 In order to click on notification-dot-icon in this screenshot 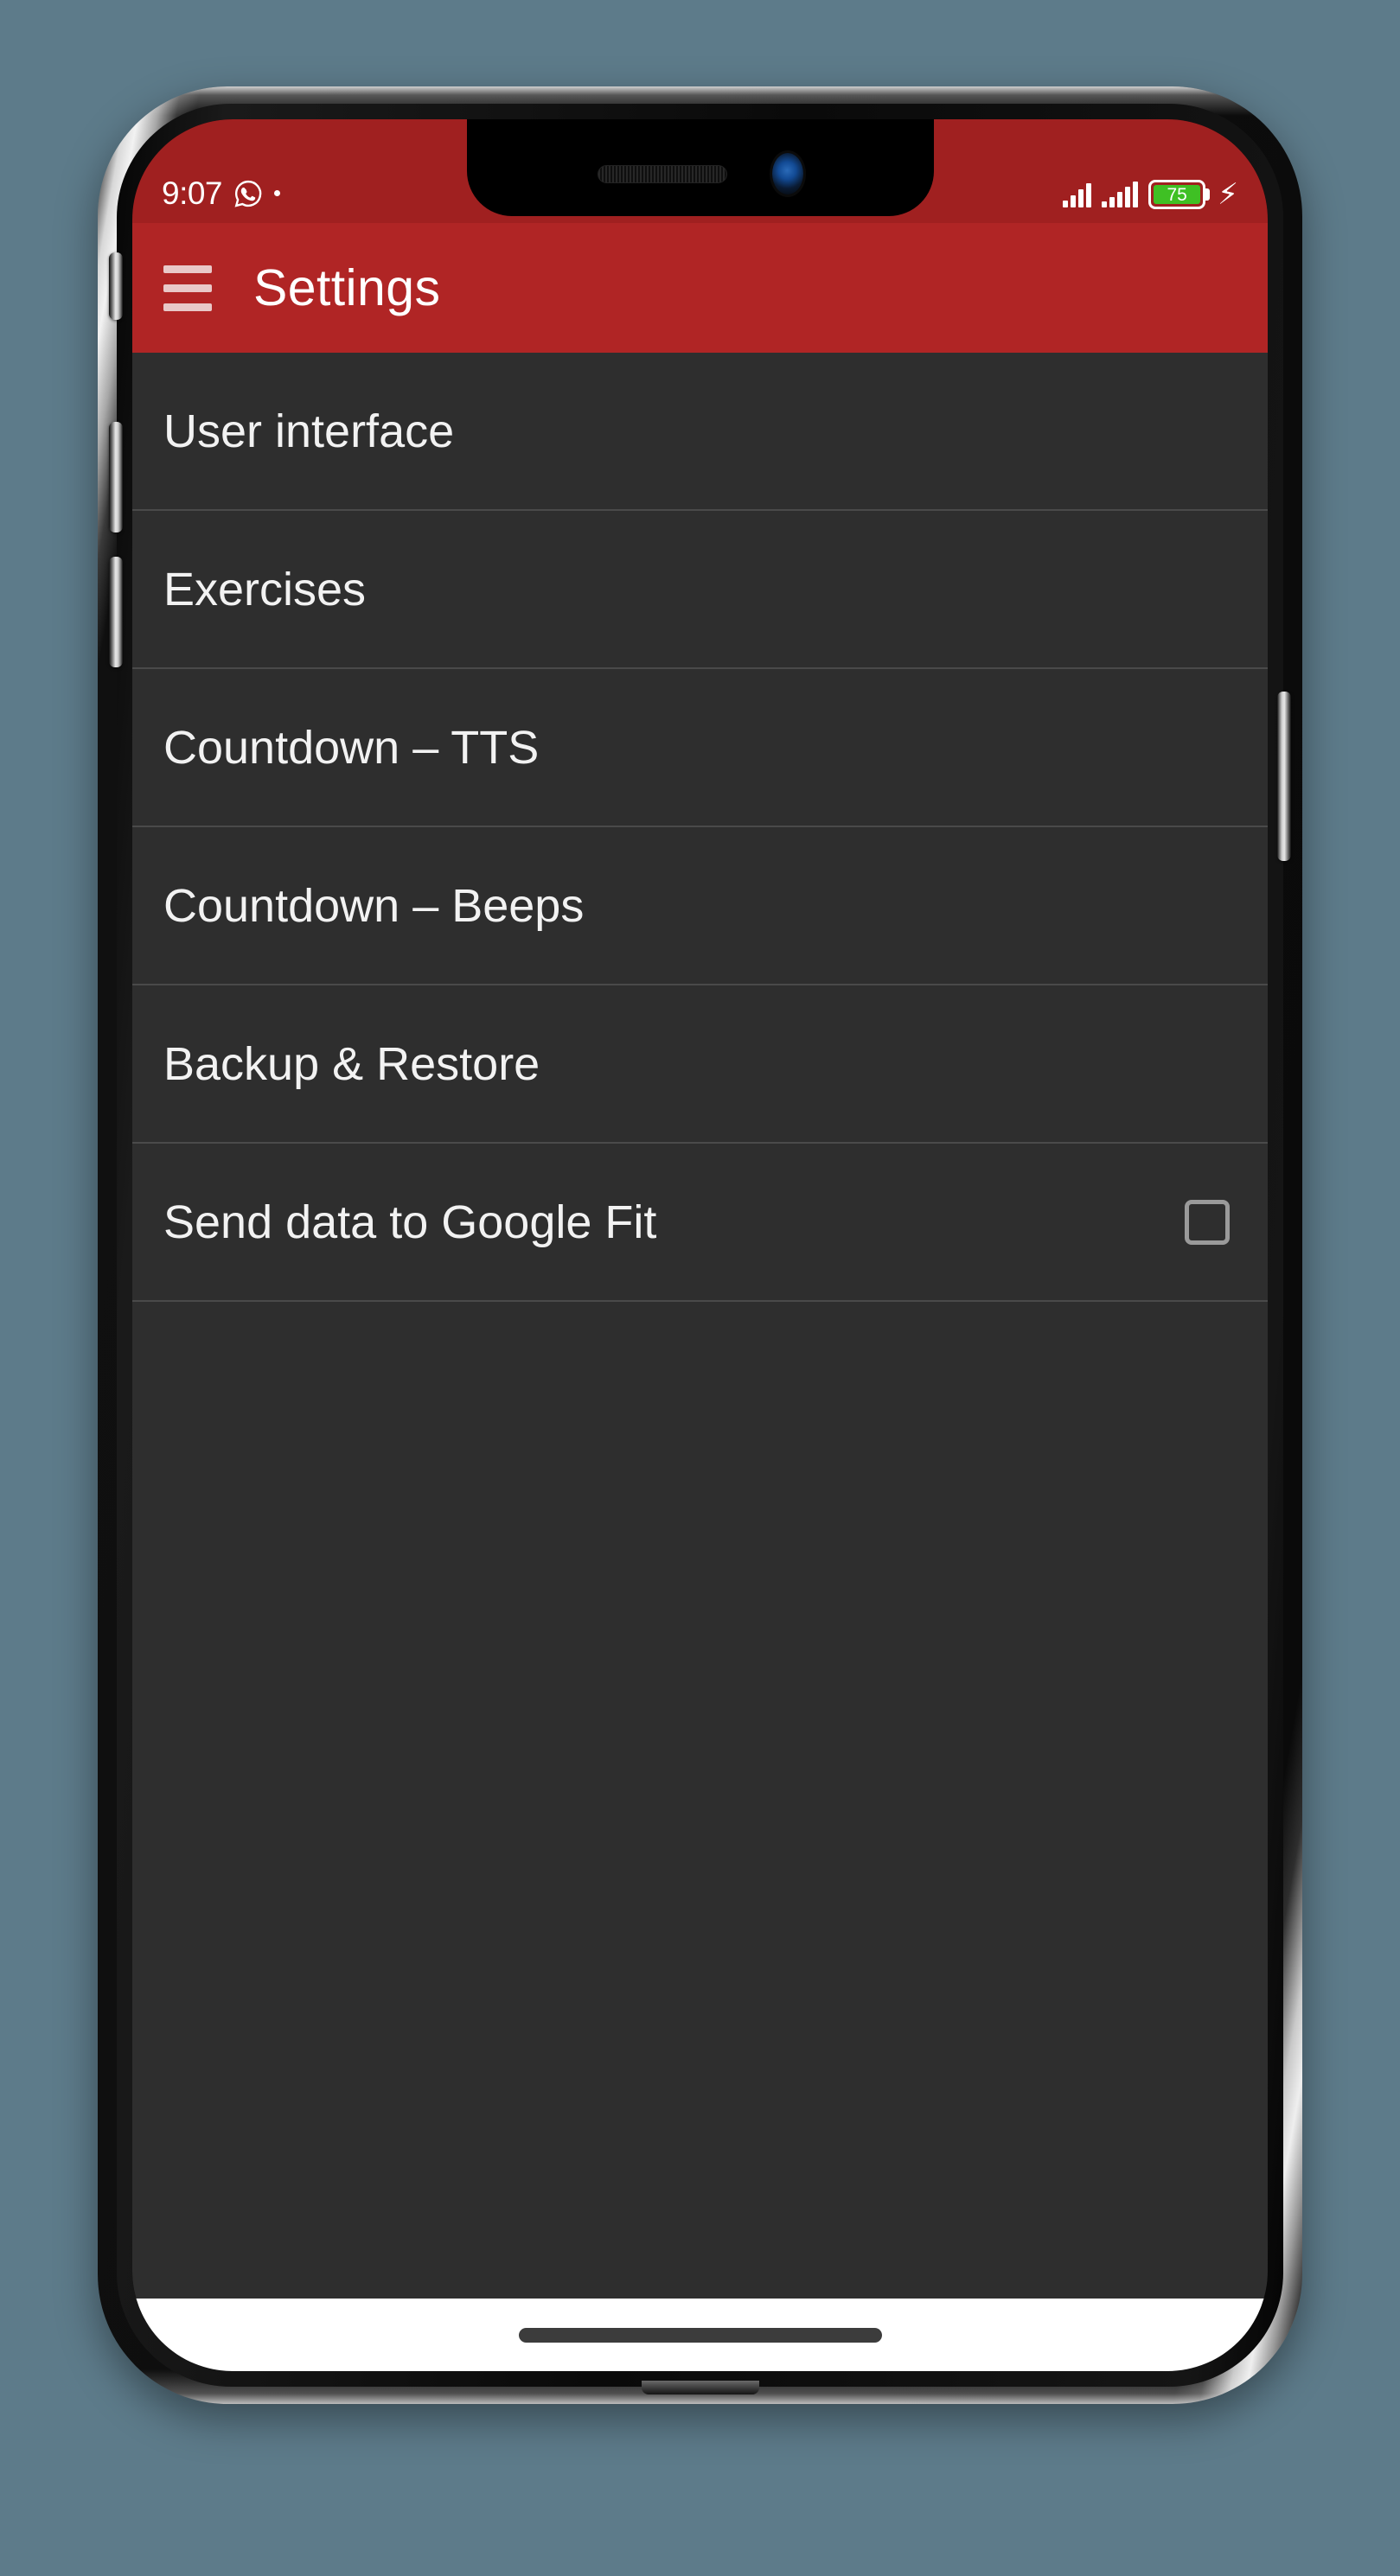, I will do `click(277, 193)`.